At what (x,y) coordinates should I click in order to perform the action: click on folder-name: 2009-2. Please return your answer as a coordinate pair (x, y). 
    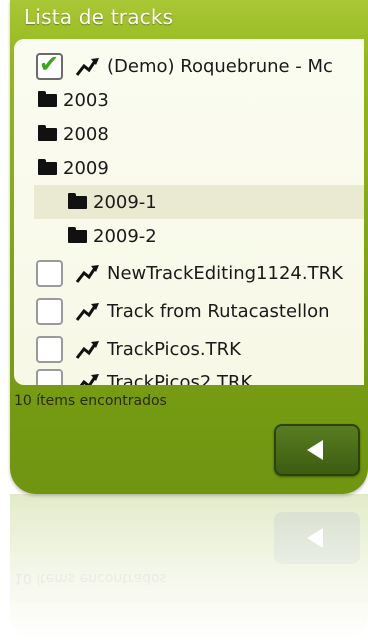
    Looking at the image, I should click on (125, 236).